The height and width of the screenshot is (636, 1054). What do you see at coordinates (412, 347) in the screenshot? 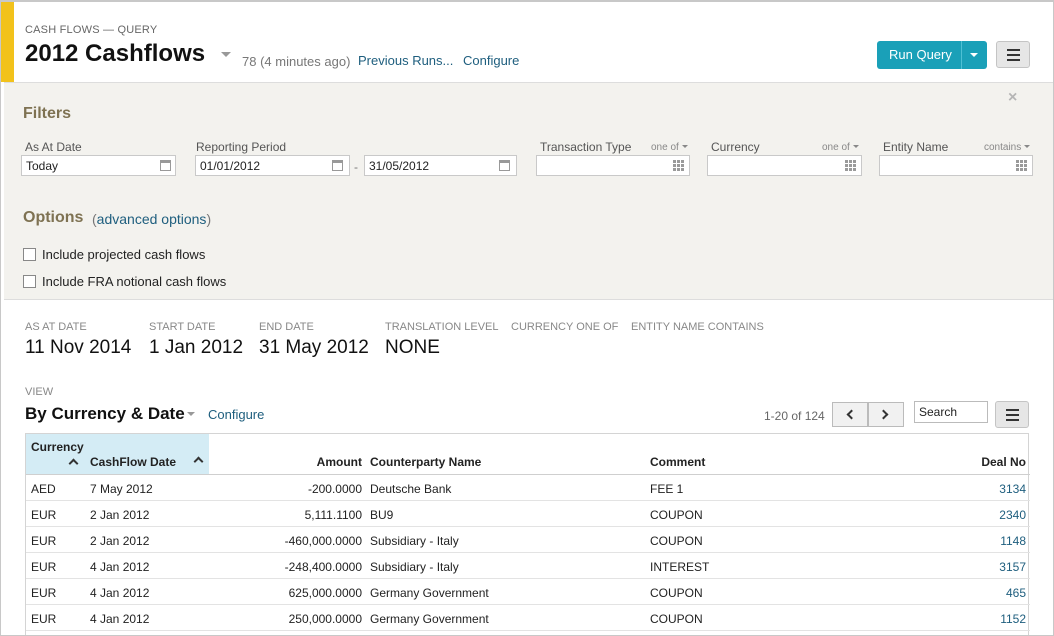
I see `summary-translation-value: NONE` at bounding box center [412, 347].